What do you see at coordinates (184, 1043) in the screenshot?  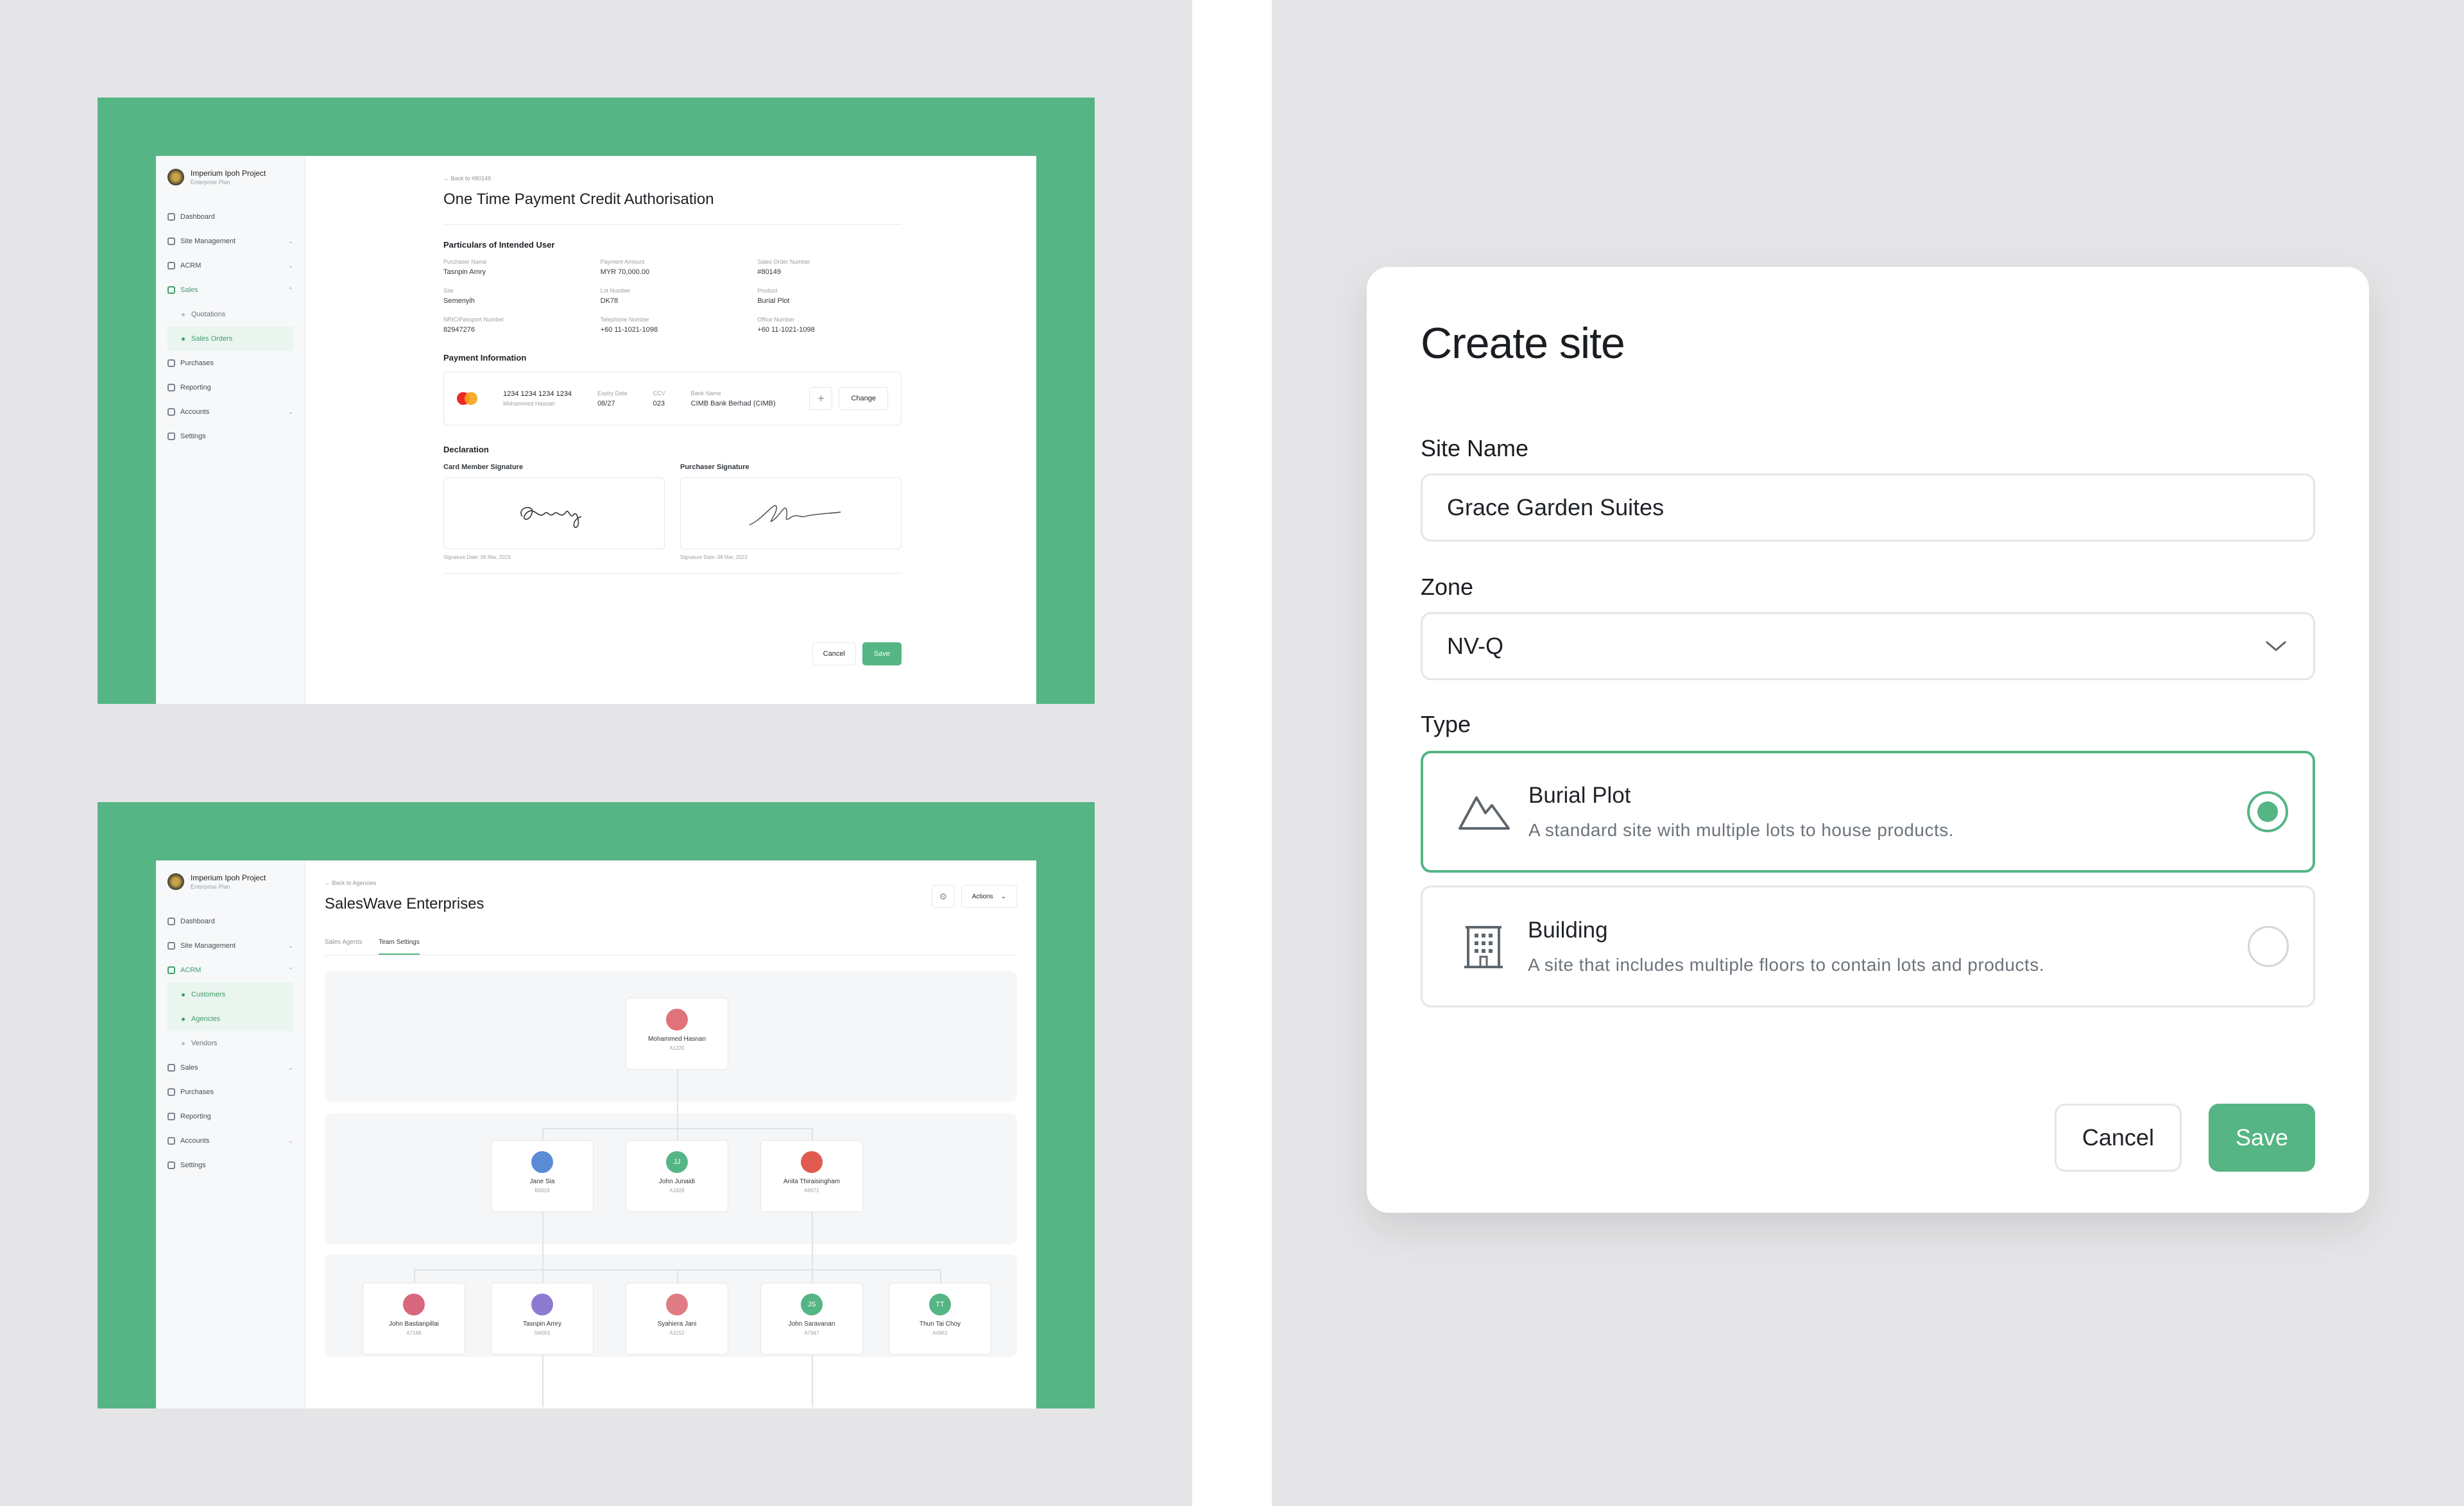 I see `bullet-icon` at bounding box center [184, 1043].